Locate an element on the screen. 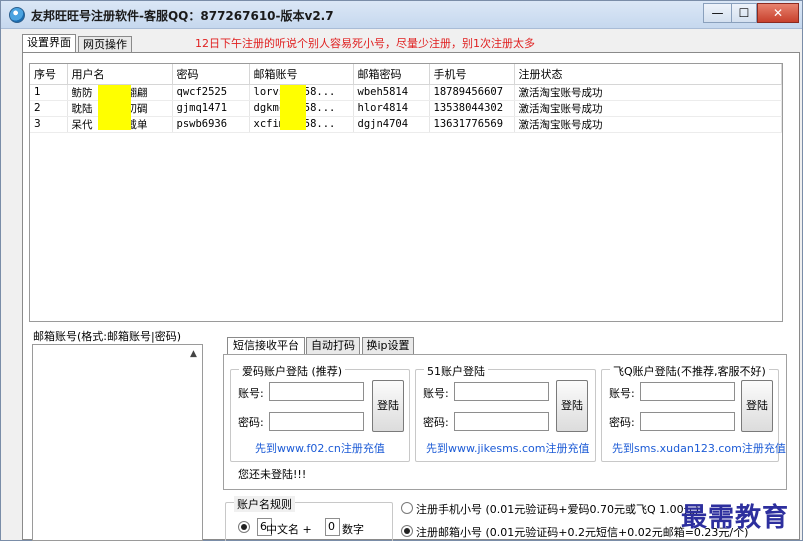  feiq-account-input is located at coordinates (687, 391).